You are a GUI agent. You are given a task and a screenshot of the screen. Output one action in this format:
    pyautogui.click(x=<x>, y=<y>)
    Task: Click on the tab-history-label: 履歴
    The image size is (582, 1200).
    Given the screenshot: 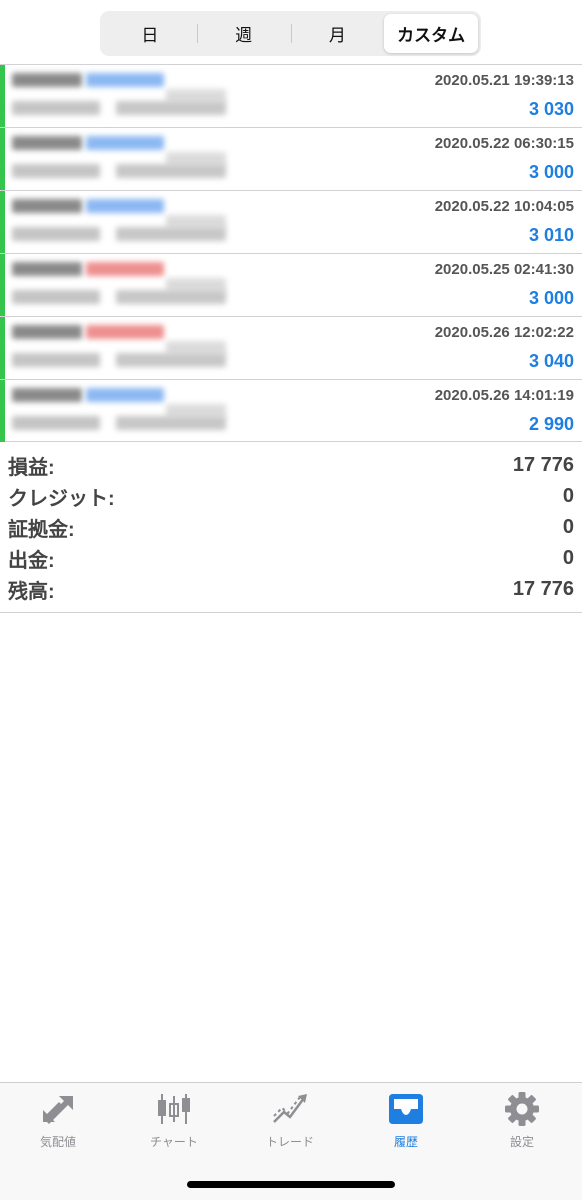 What is the action you would take?
    pyautogui.click(x=405, y=1142)
    